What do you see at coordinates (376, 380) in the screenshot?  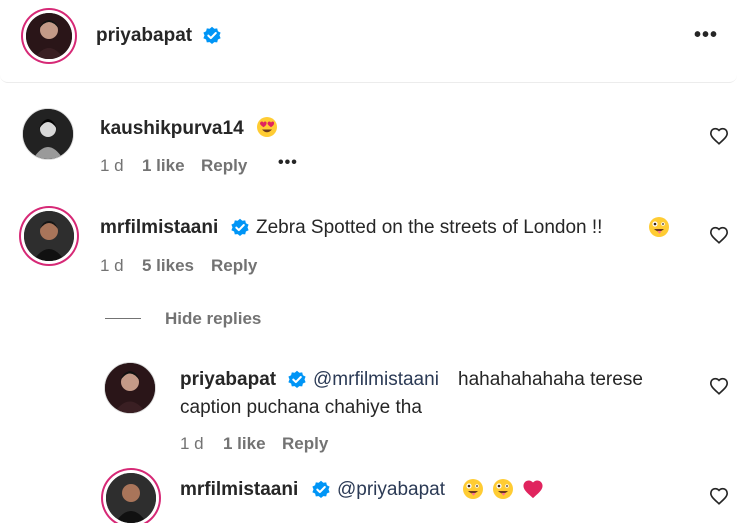 I see `reply-mention-link: @mrfilmistaani` at bounding box center [376, 380].